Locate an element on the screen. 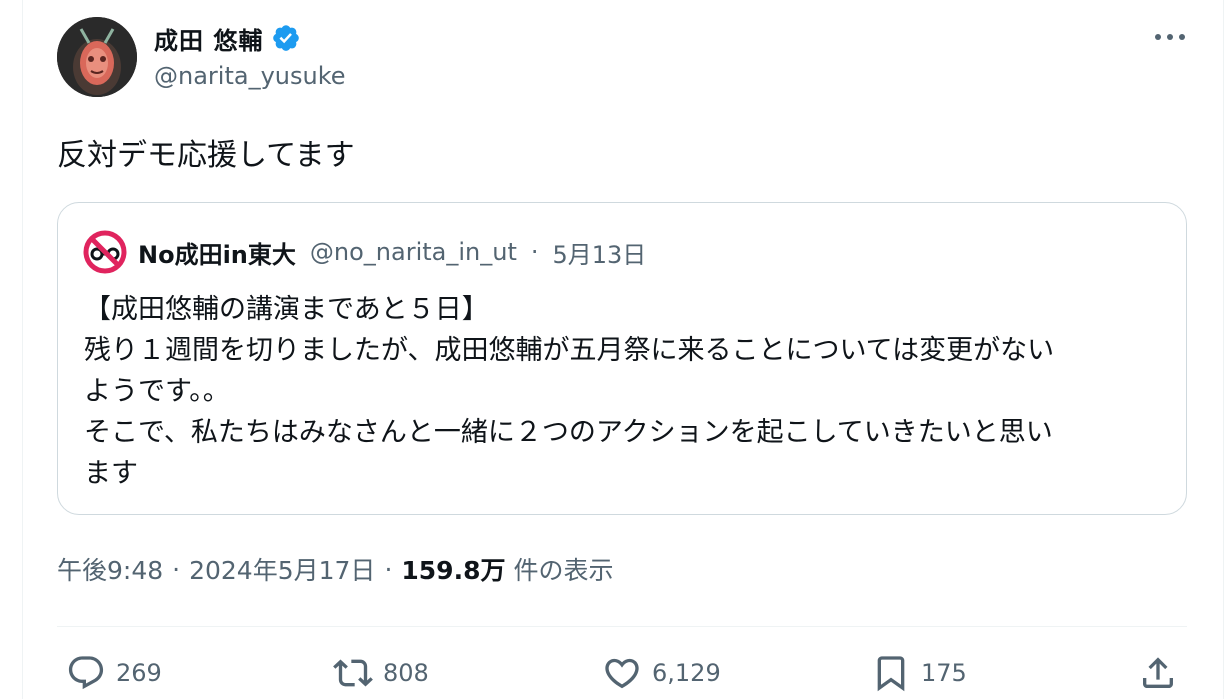  views-count: 159.8万 is located at coordinates (453, 570).